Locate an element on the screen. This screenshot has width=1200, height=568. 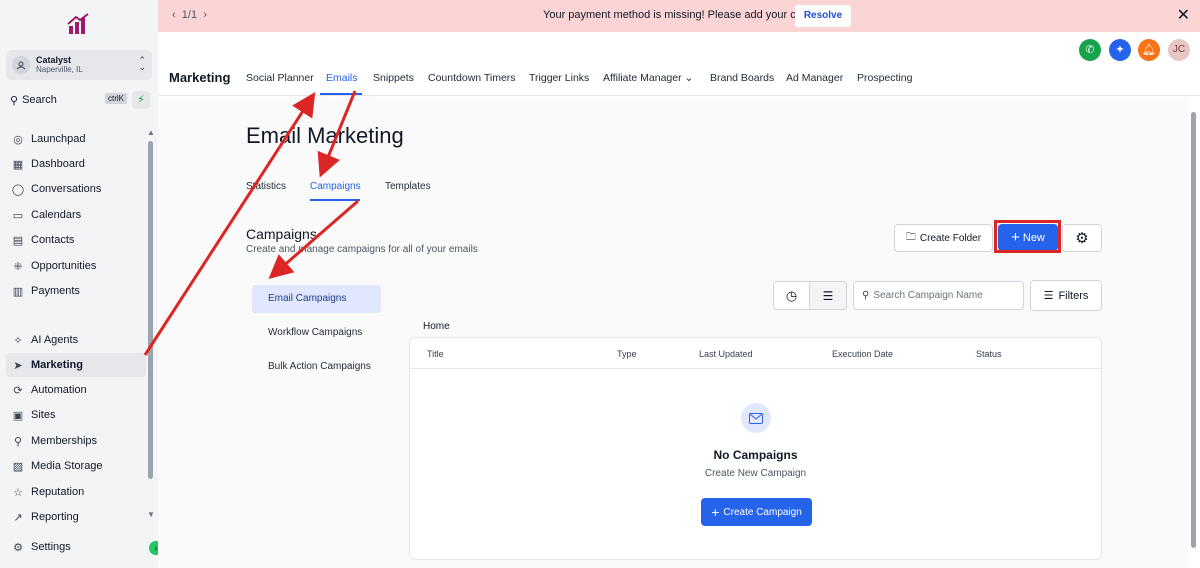
campaign-type-workflow: Workflow Campaigns is located at coordinates (316, 333).